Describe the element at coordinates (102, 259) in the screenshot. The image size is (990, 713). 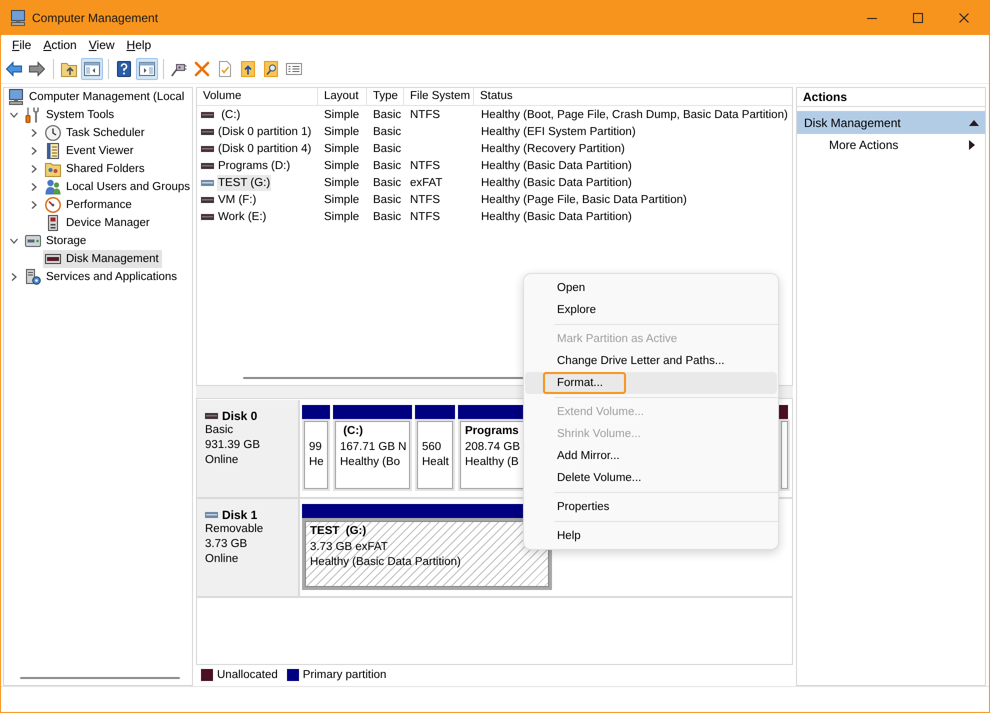
I see `tree-item: Disk Management` at that location.